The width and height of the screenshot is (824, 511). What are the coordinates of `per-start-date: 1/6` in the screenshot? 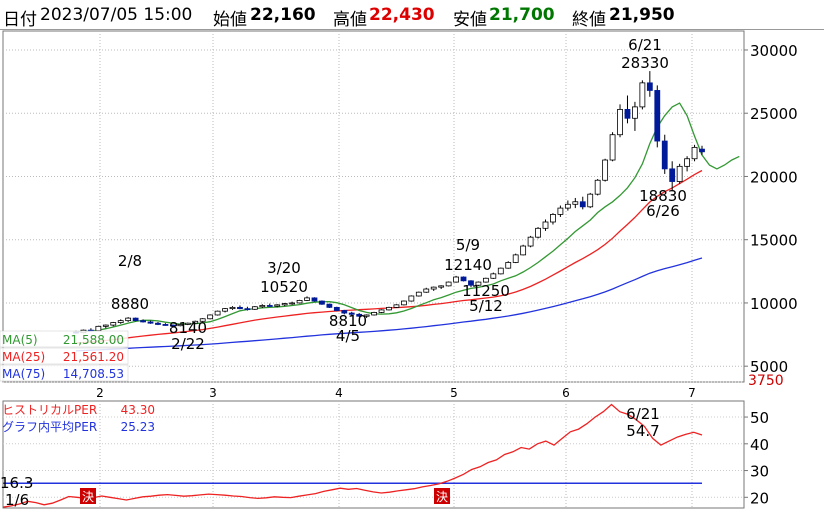 It's located at (17, 500).